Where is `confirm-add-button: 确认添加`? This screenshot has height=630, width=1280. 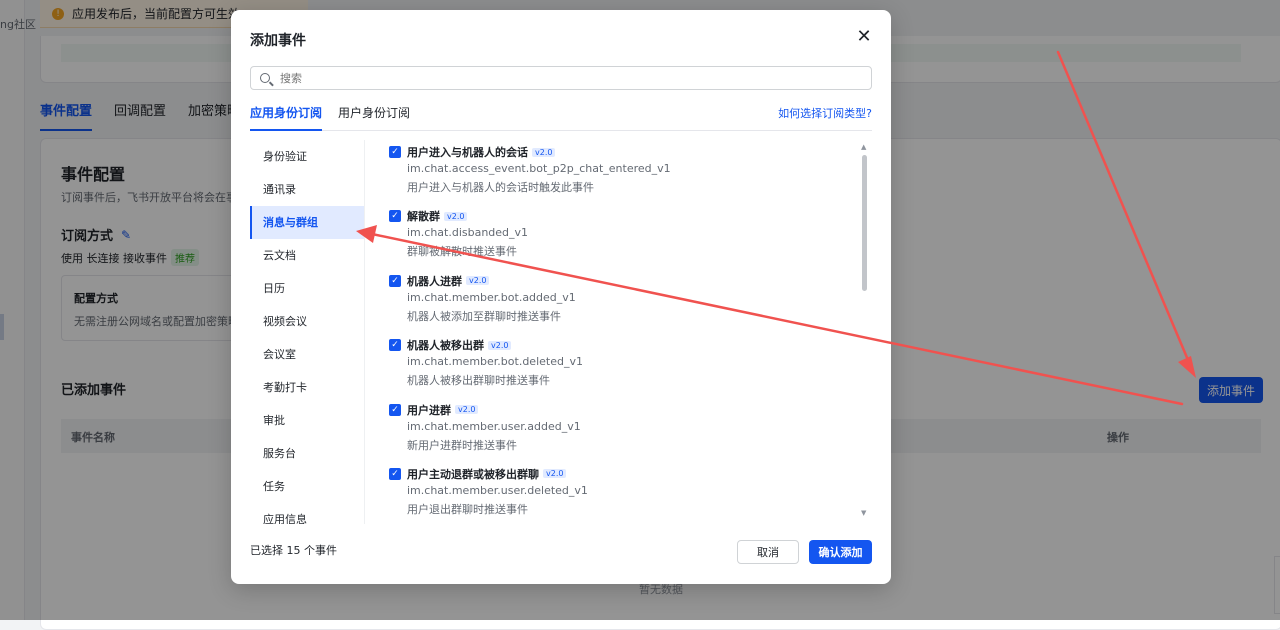
confirm-add-button: 确认添加 is located at coordinates (840, 552).